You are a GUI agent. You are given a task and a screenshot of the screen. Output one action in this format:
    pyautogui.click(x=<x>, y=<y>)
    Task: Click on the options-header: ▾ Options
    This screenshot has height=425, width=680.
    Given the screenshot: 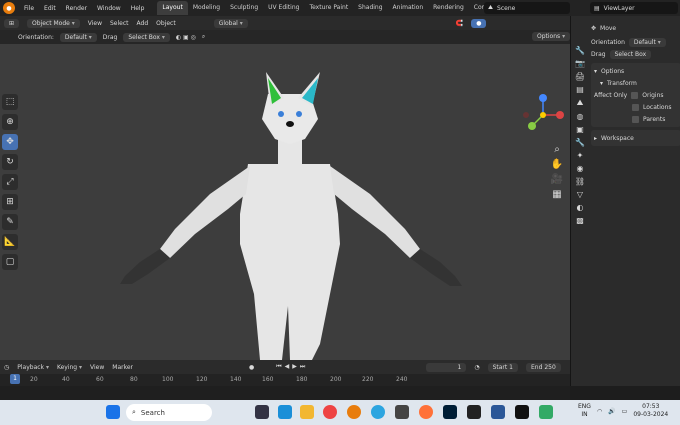 What is the action you would take?
    pyautogui.click(x=636, y=71)
    